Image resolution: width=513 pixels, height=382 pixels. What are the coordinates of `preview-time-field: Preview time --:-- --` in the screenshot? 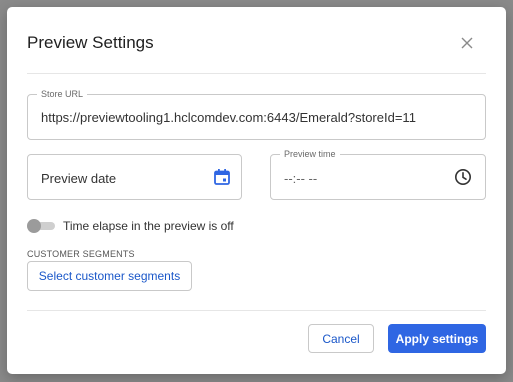 It's located at (378, 174).